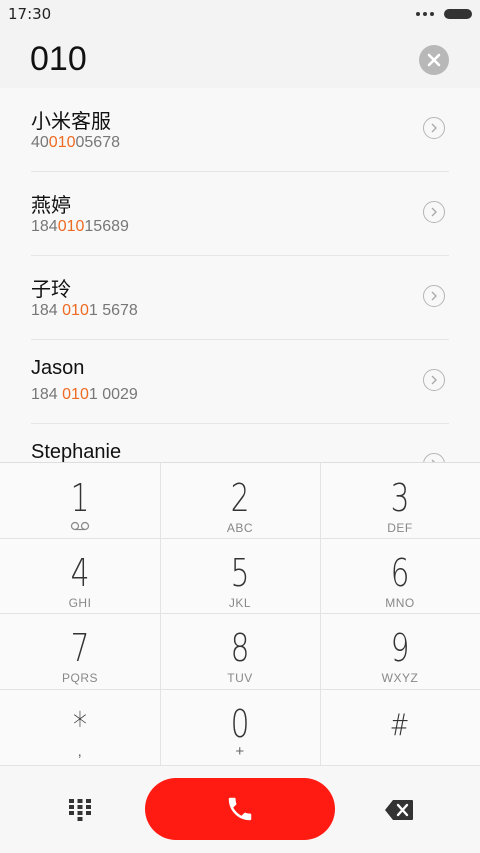 The width and height of the screenshot is (480, 853). What do you see at coordinates (400, 678) in the screenshot?
I see `key-letters: WXYZ` at bounding box center [400, 678].